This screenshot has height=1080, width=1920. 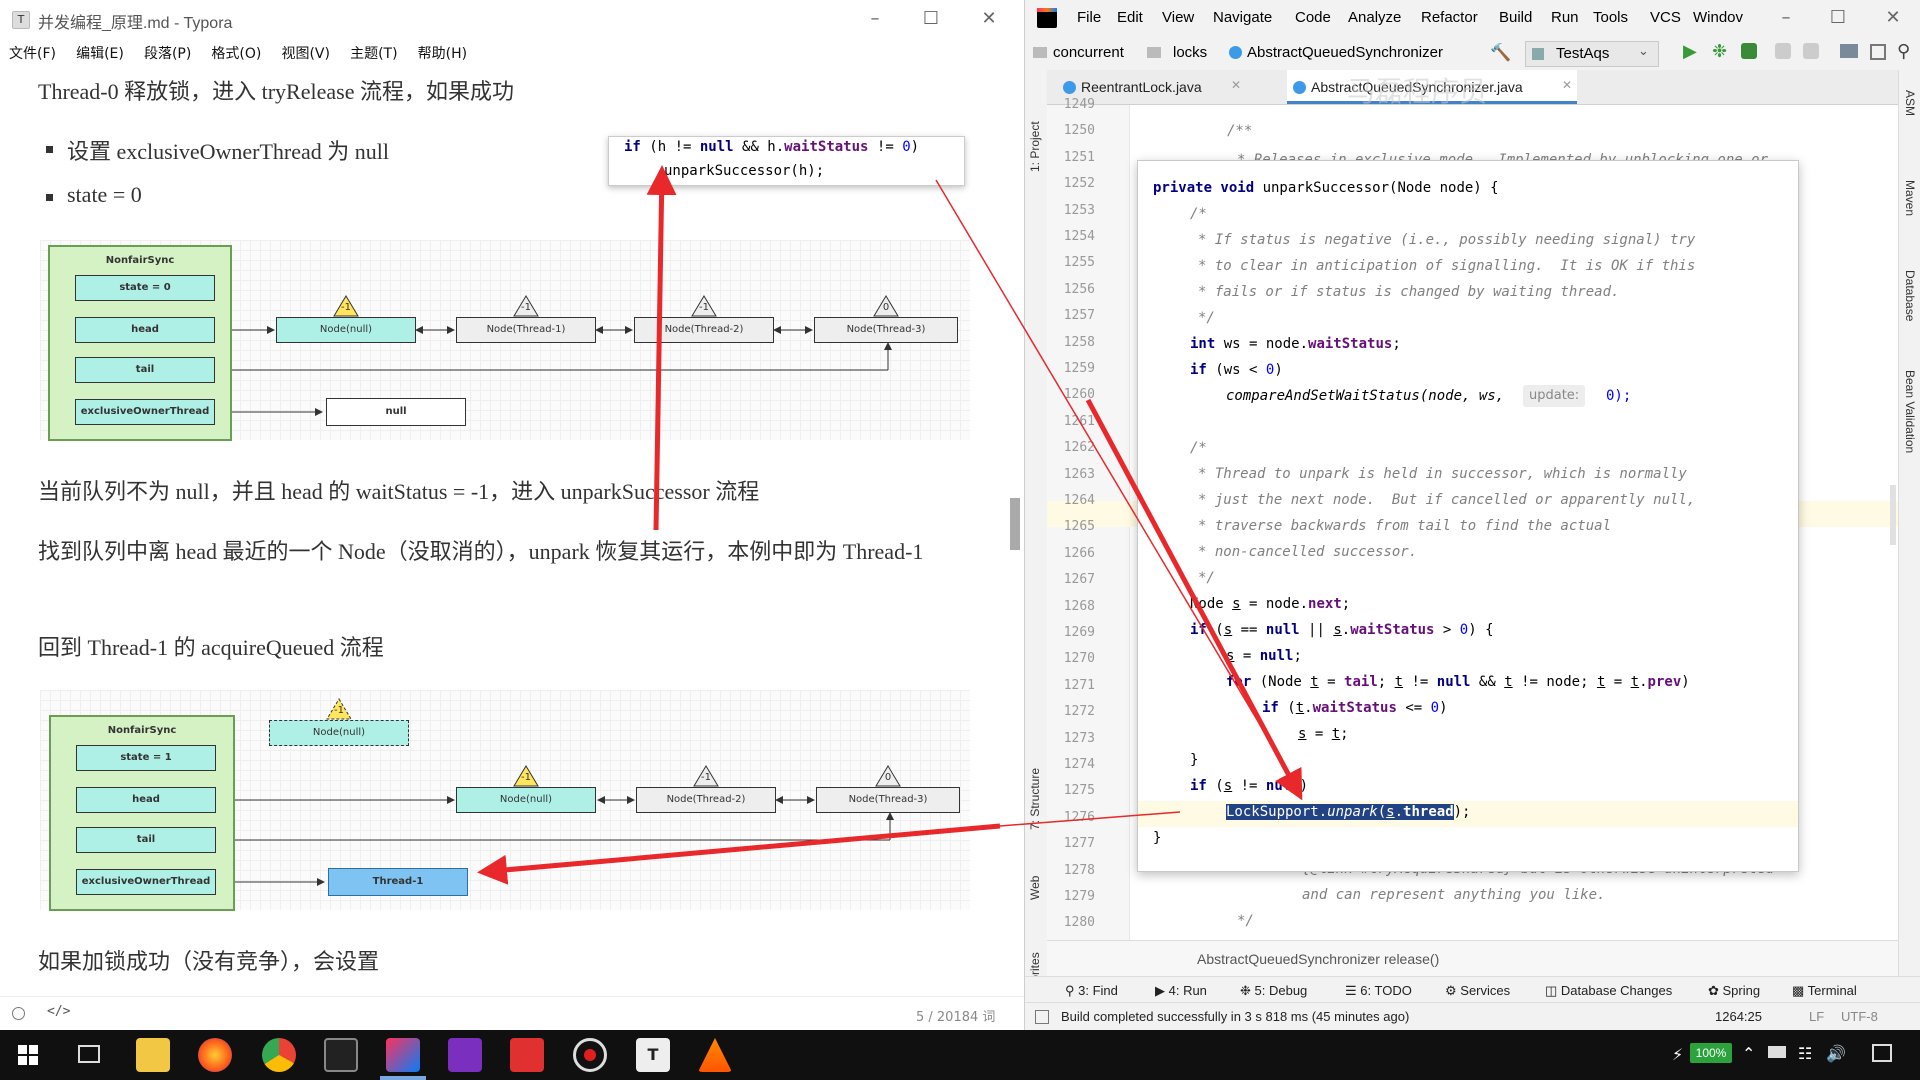 I want to click on menu-code: Code, so click(x=1313, y=17).